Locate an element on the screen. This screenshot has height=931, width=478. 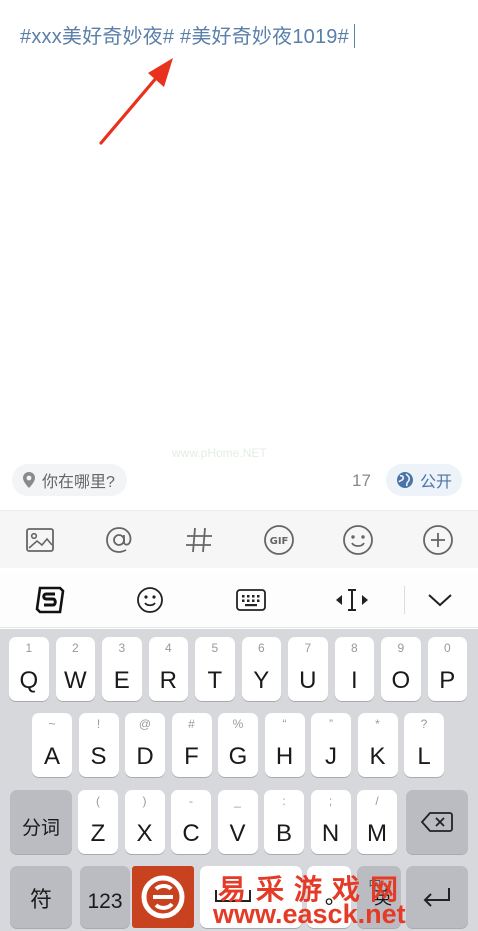
key-label: S is located at coordinates (98, 756).